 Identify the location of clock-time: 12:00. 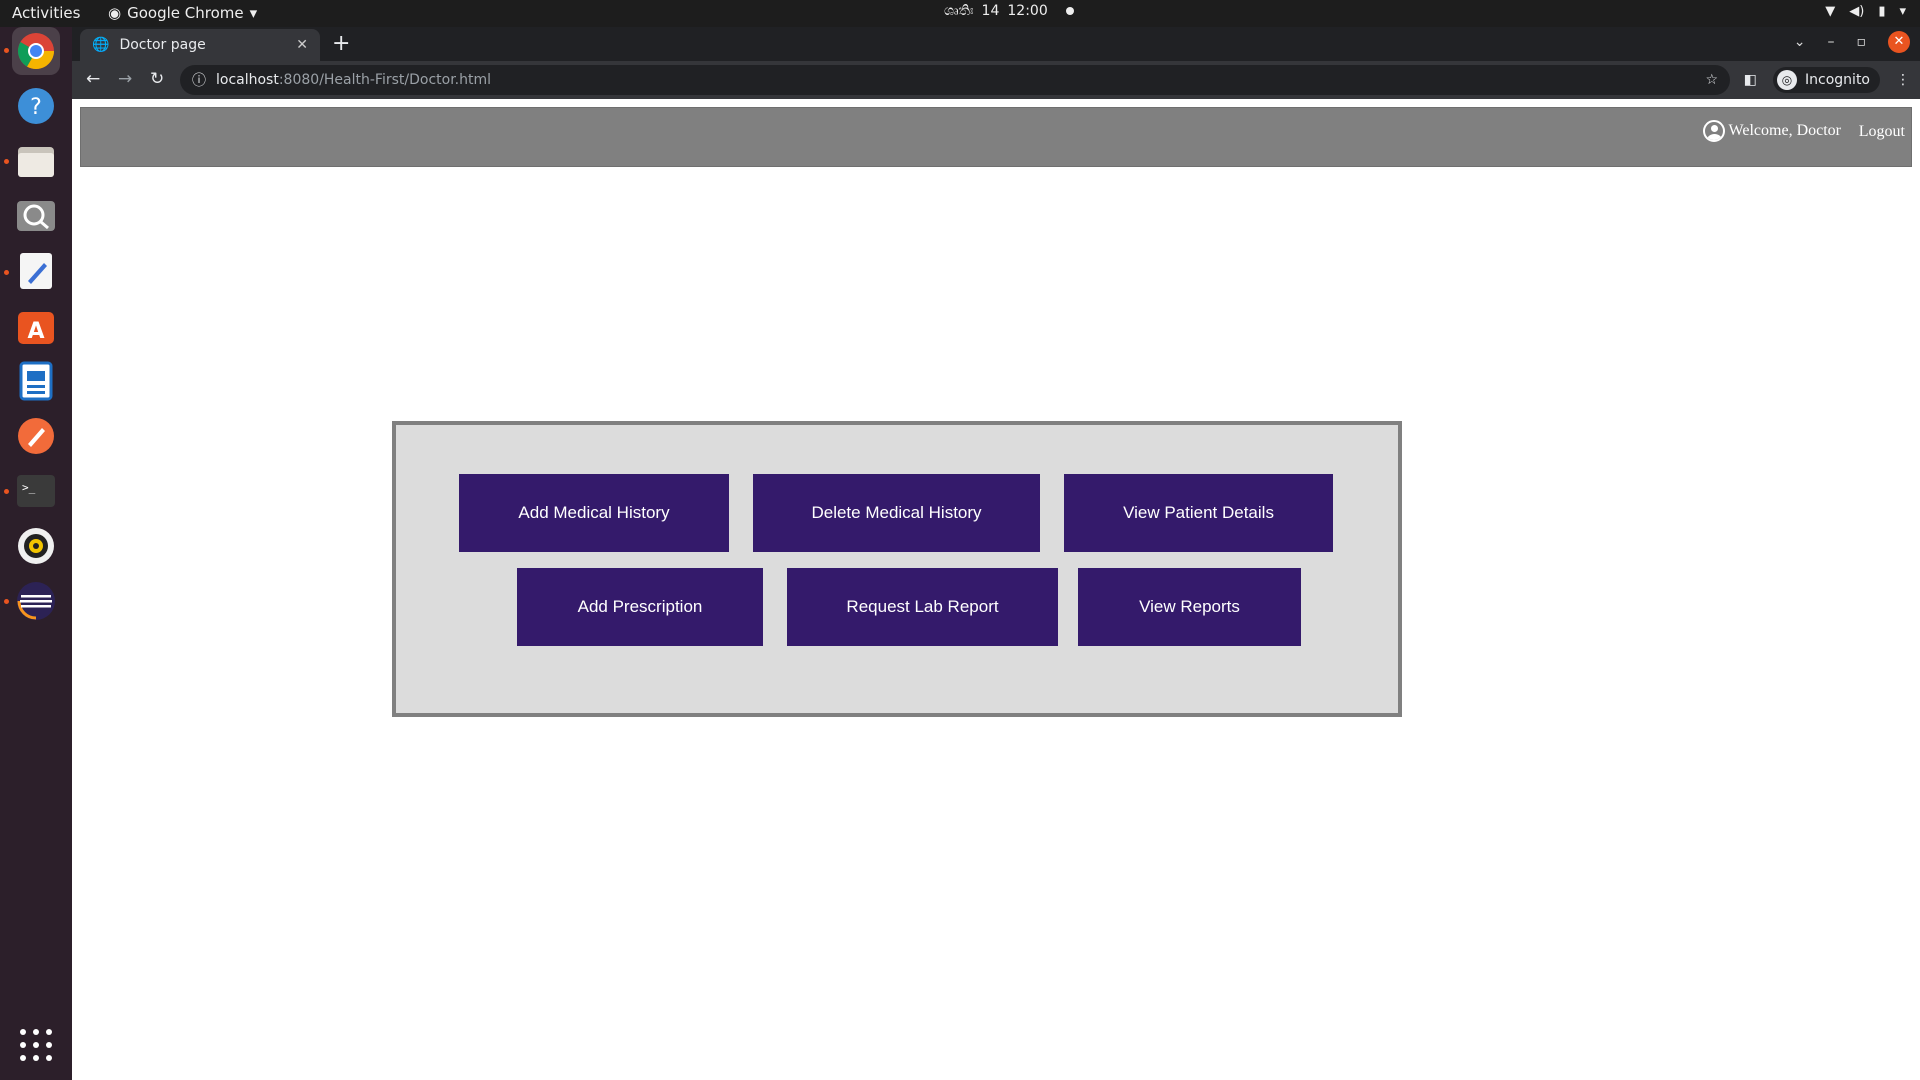
(1027, 11).